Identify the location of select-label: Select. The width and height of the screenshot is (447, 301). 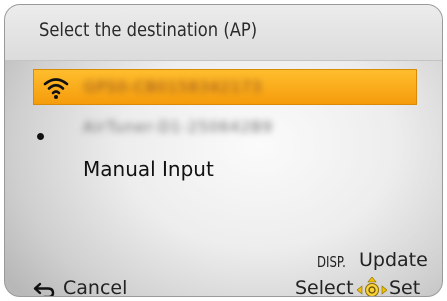
(324, 287).